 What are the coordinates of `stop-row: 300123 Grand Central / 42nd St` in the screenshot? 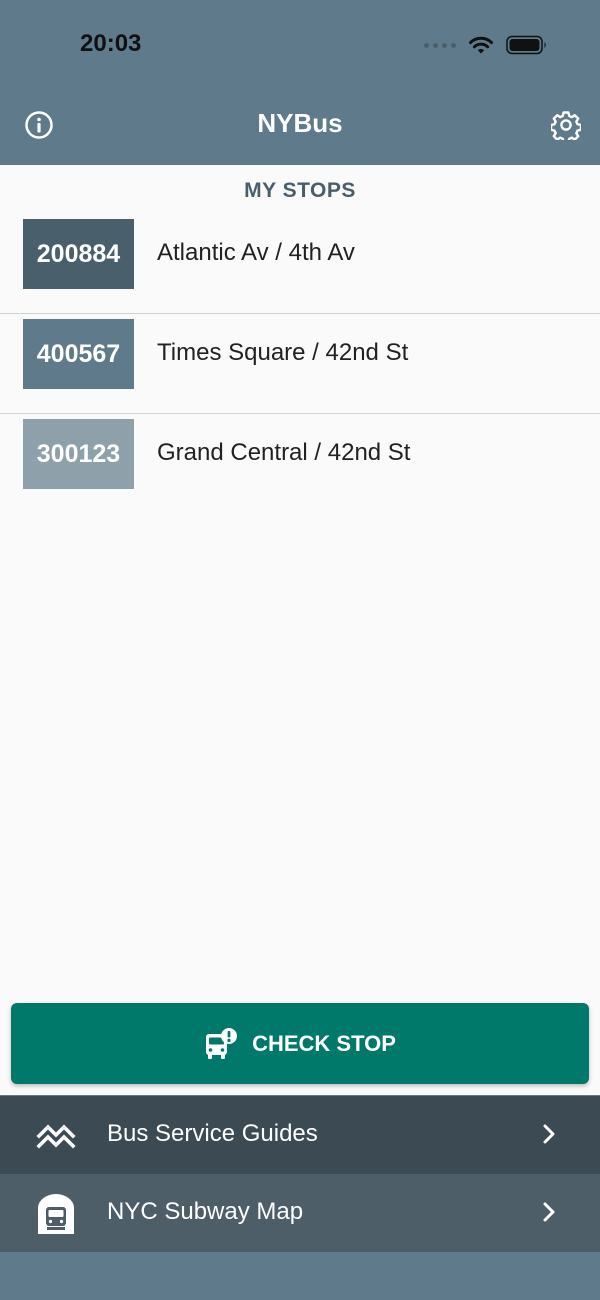 It's located at (300, 464).